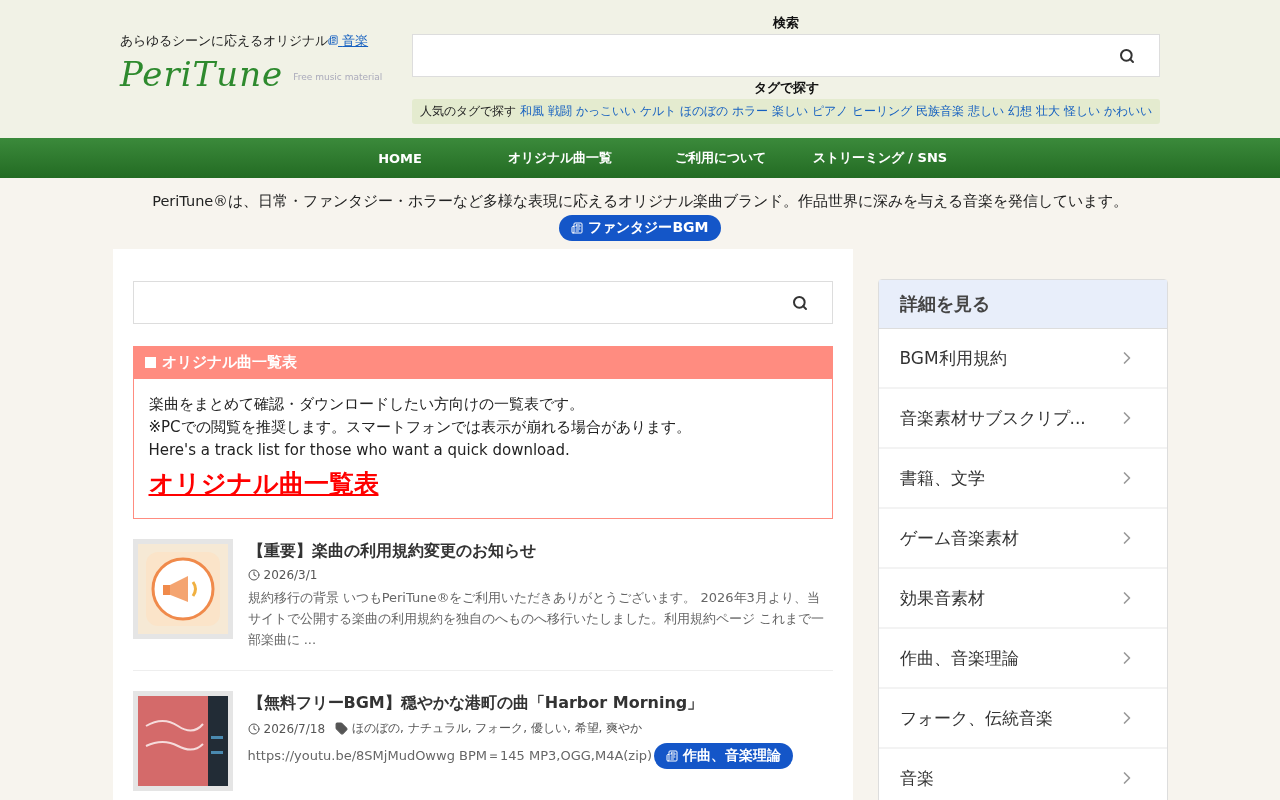  I want to click on tag-intro: 人気のタグで探す, so click(468, 111).